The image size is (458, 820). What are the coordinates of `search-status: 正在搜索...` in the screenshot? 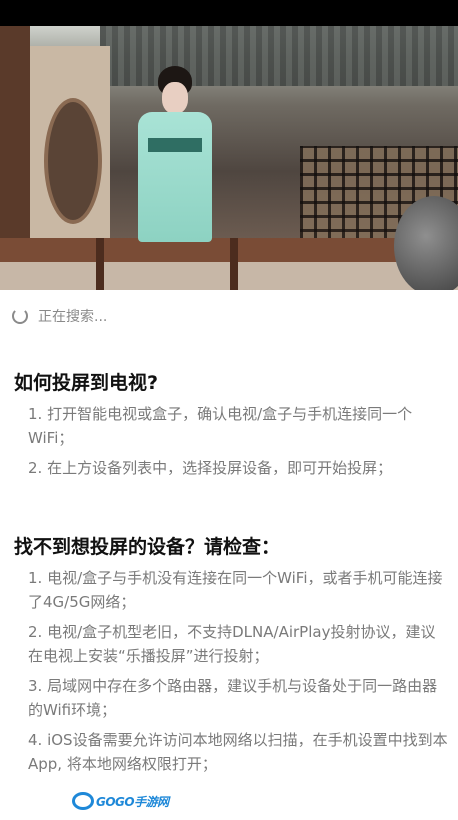 It's located at (59, 316).